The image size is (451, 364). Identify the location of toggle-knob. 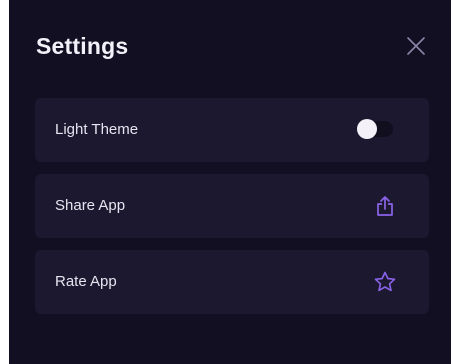
(367, 129).